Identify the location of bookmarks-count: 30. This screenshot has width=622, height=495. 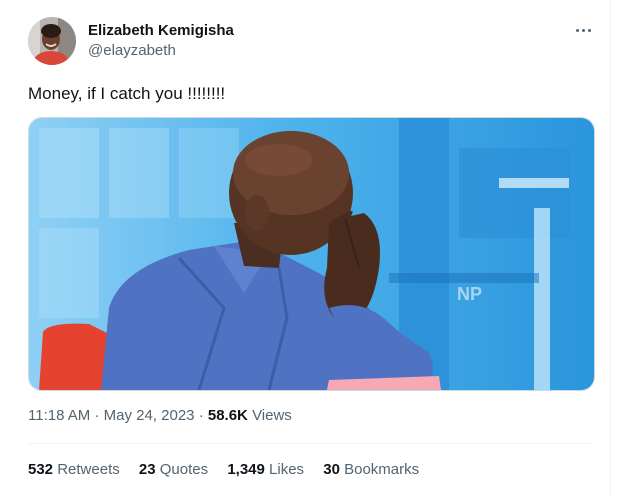
(331, 469).